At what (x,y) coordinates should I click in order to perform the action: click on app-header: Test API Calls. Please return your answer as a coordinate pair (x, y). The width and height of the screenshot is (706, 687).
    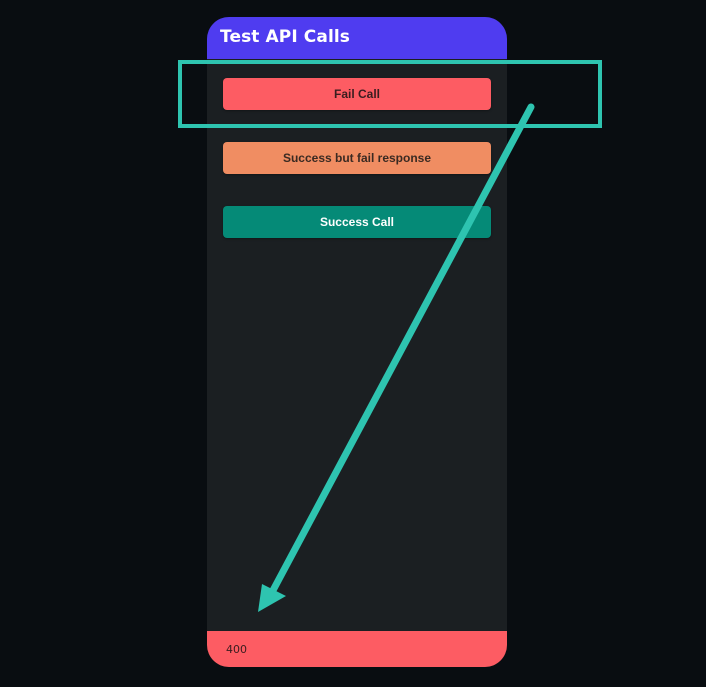
    Looking at the image, I should click on (357, 38).